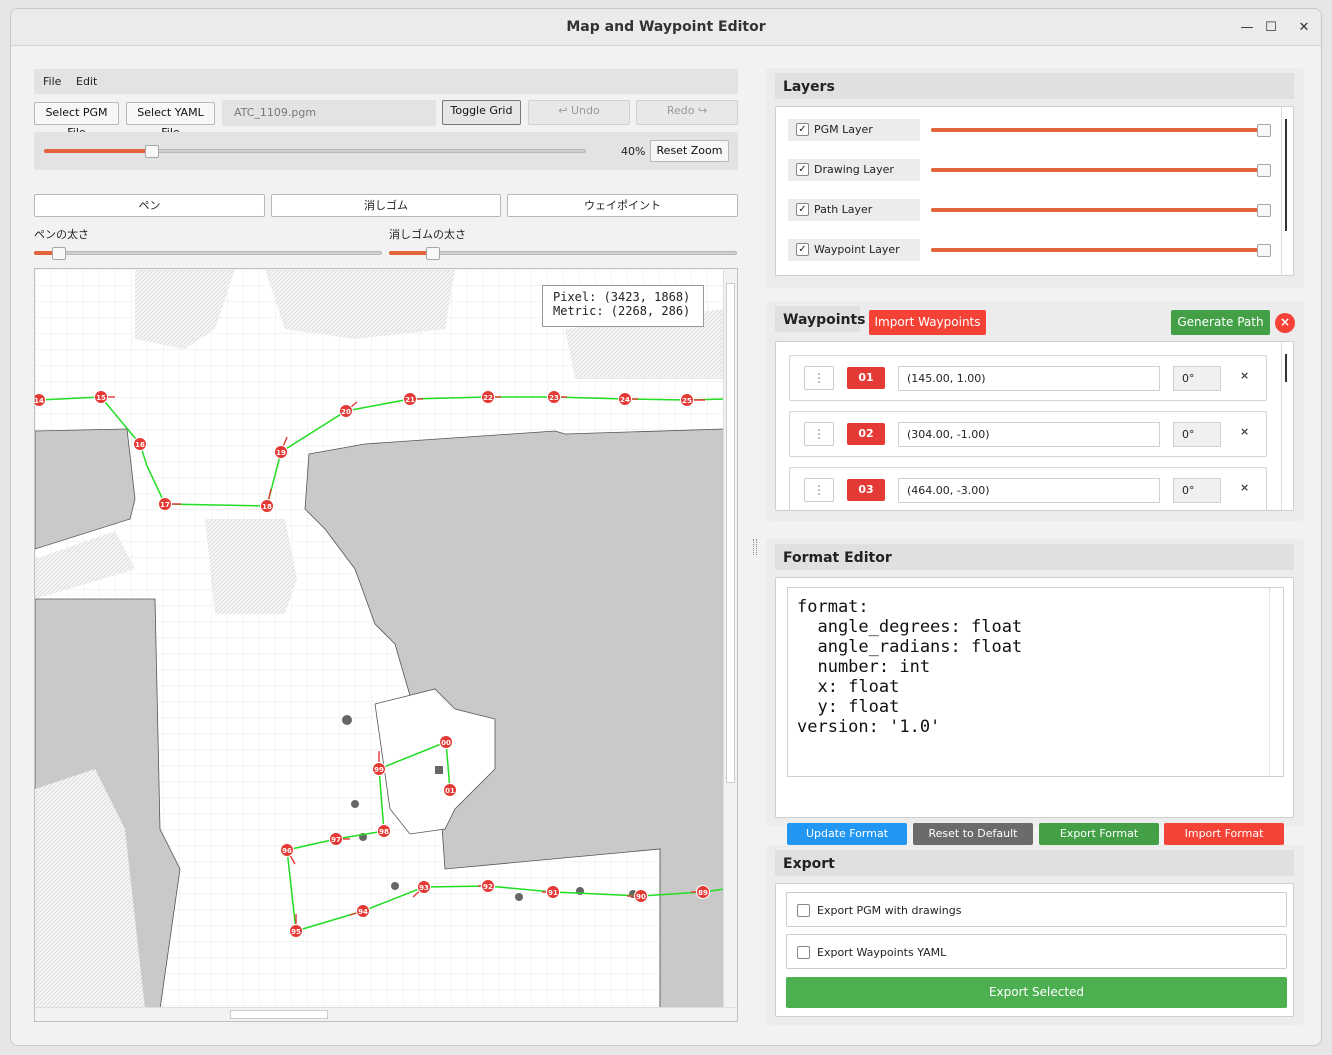 The image size is (1332, 1055). What do you see at coordinates (622, 205) in the screenshot?
I see `waypoint-tool-button: ウェイポイント` at bounding box center [622, 205].